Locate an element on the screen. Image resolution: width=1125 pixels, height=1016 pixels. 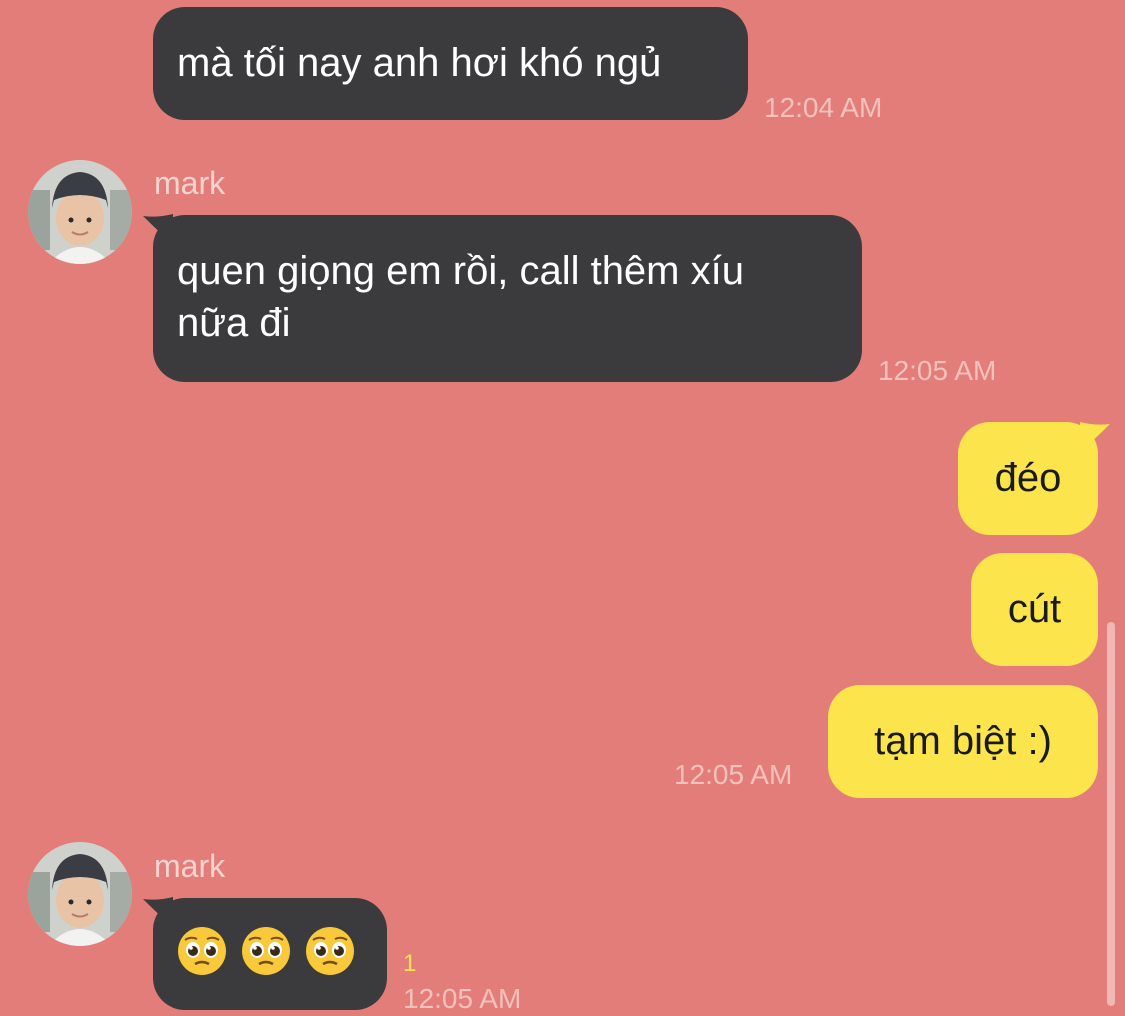
unread-count: 1 is located at coordinates (410, 963).